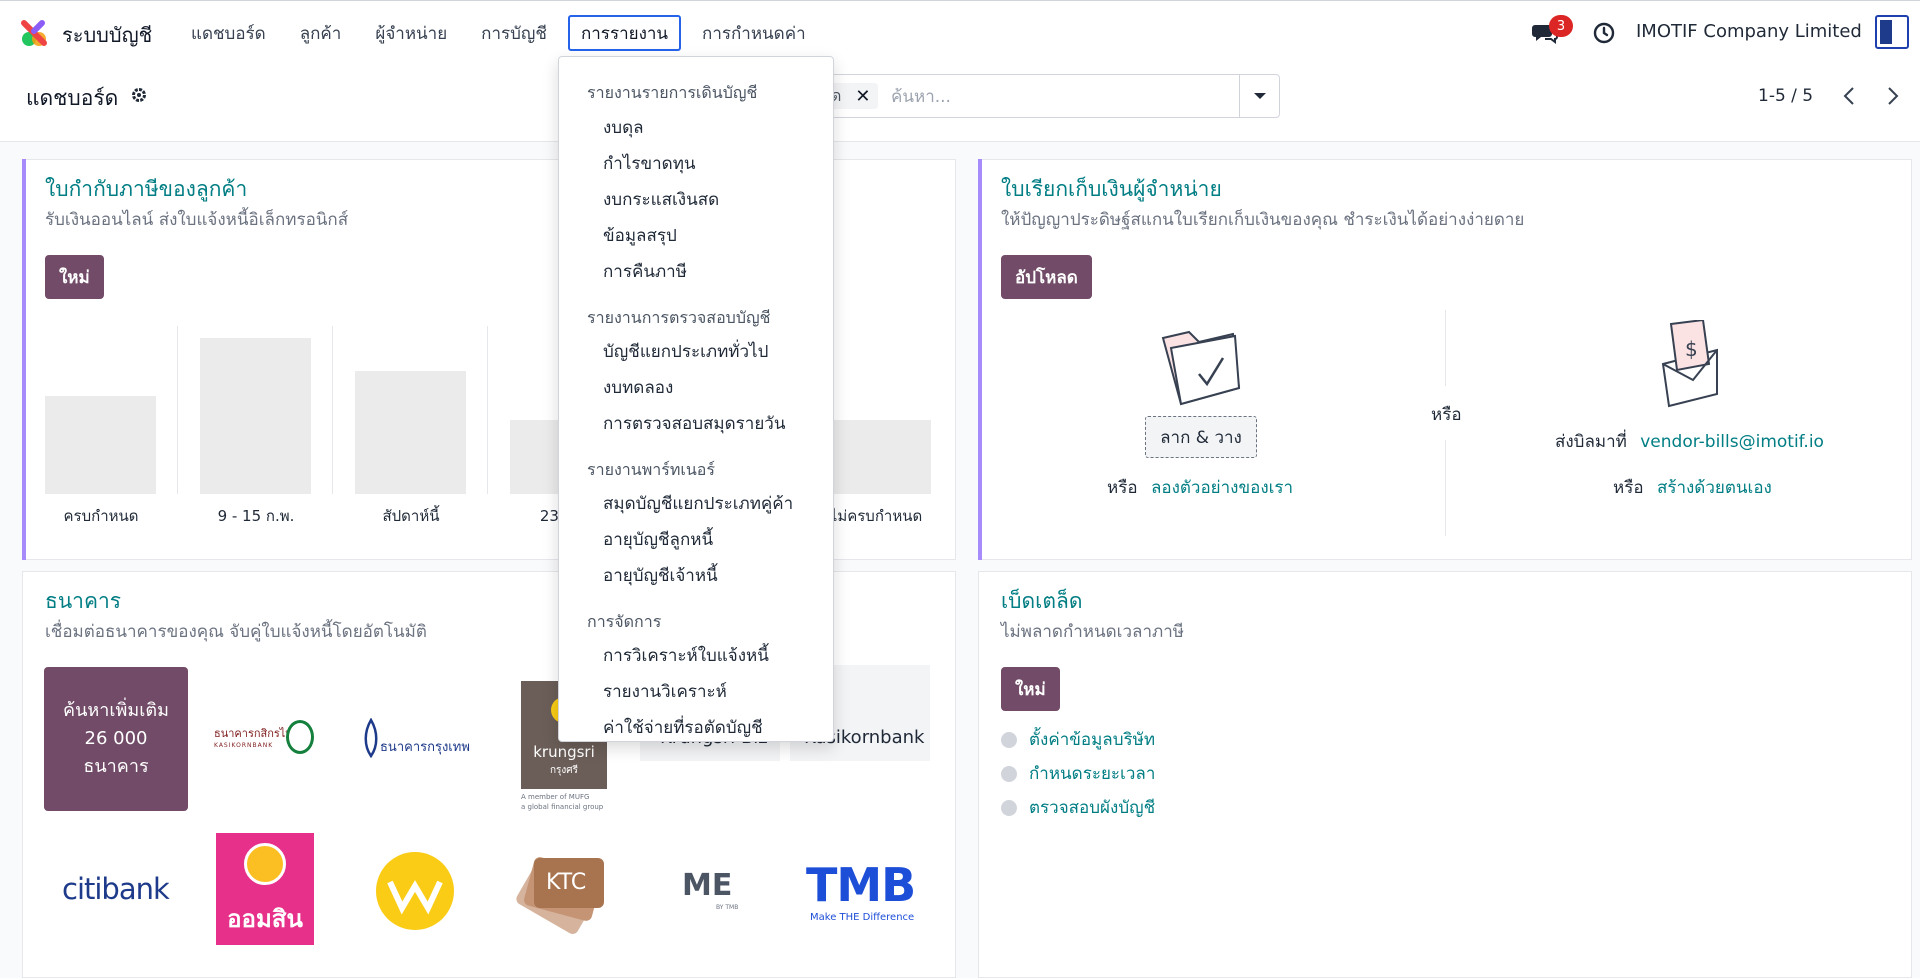 This screenshot has width=1920, height=978. What do you see at coordinates (72, 98) in the screenshot?
I see `page-title: แดชบอร์ด` at bounding box center [72, 98].